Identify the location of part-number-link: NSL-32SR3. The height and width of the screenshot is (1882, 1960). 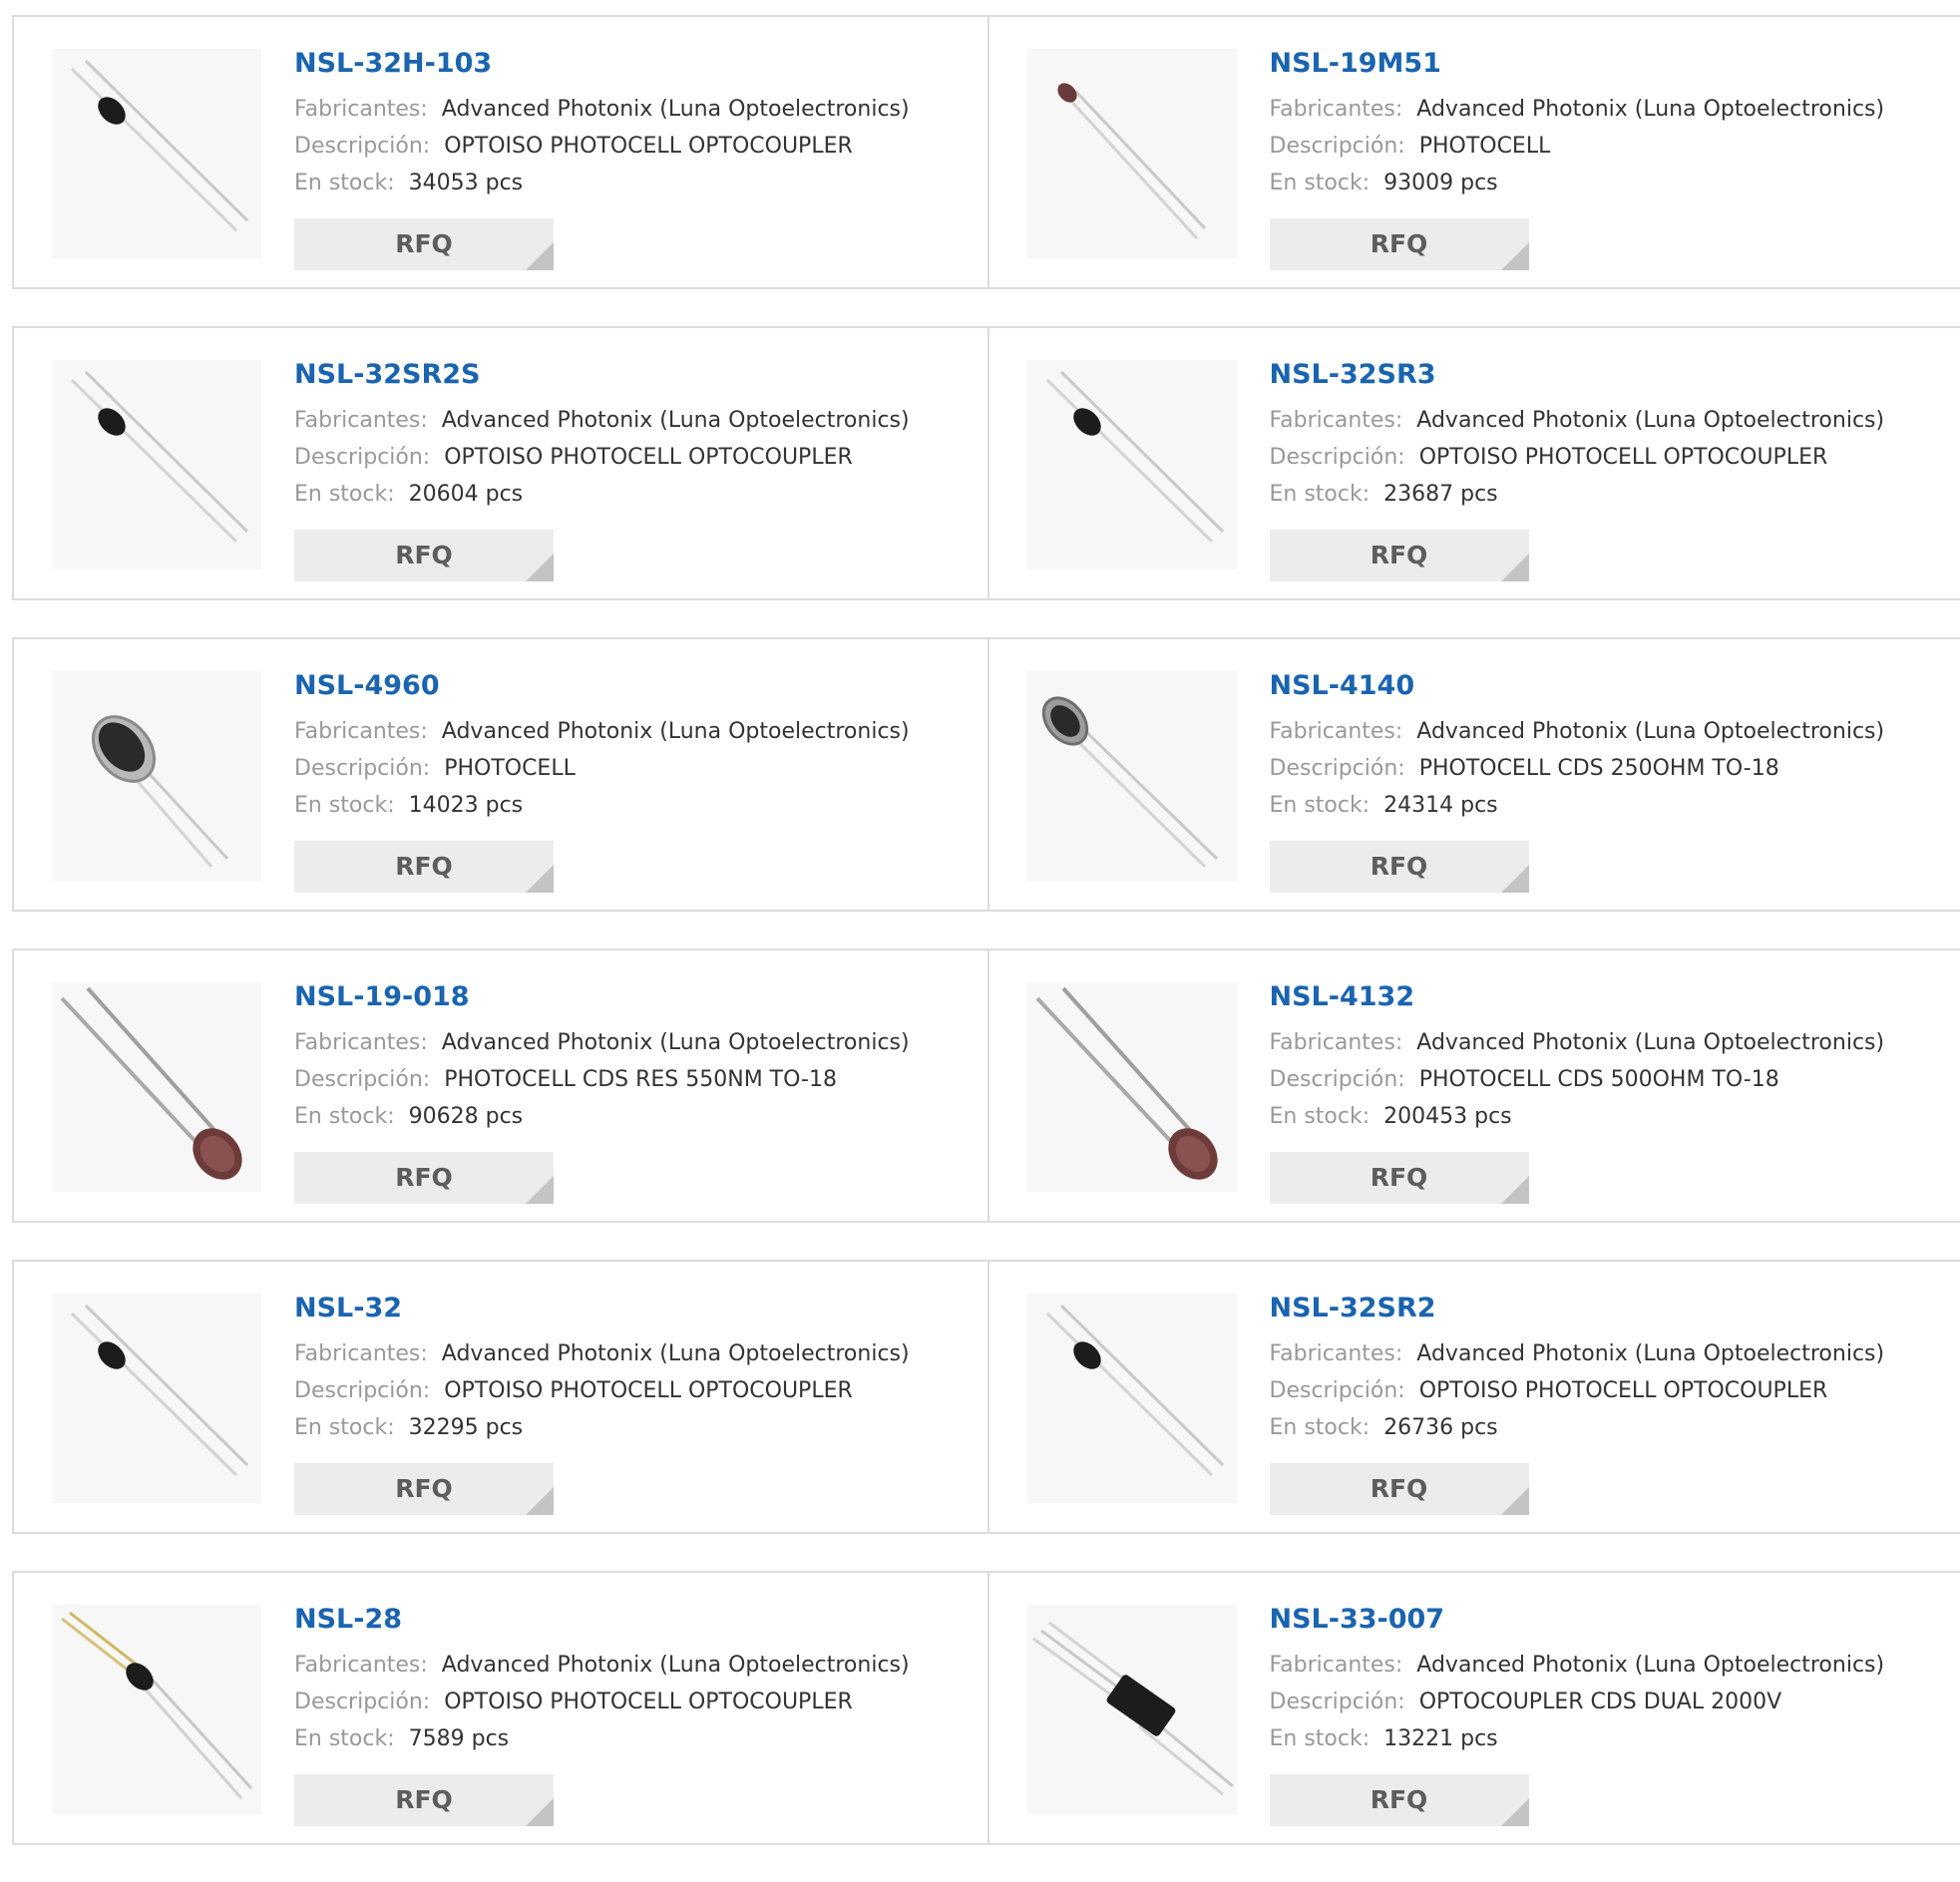
(1577, 375).